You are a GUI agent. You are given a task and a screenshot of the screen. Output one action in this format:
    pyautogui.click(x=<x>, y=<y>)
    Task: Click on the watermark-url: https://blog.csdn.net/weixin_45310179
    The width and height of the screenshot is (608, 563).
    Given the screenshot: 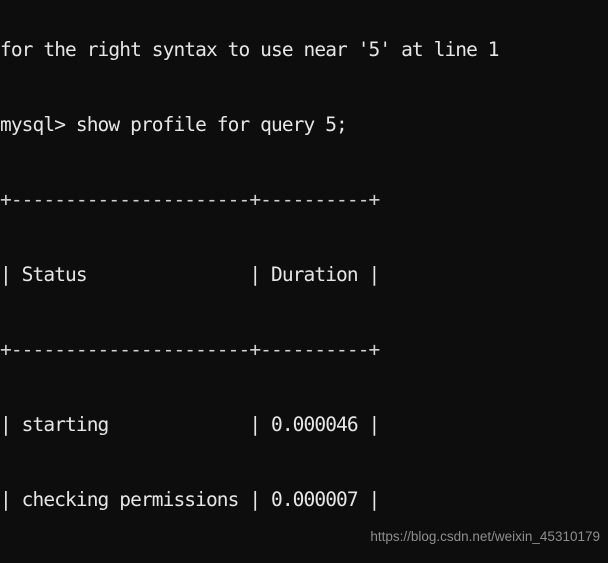 What is the action you would take?
    pyautogui.click(x=485, y=536)
    